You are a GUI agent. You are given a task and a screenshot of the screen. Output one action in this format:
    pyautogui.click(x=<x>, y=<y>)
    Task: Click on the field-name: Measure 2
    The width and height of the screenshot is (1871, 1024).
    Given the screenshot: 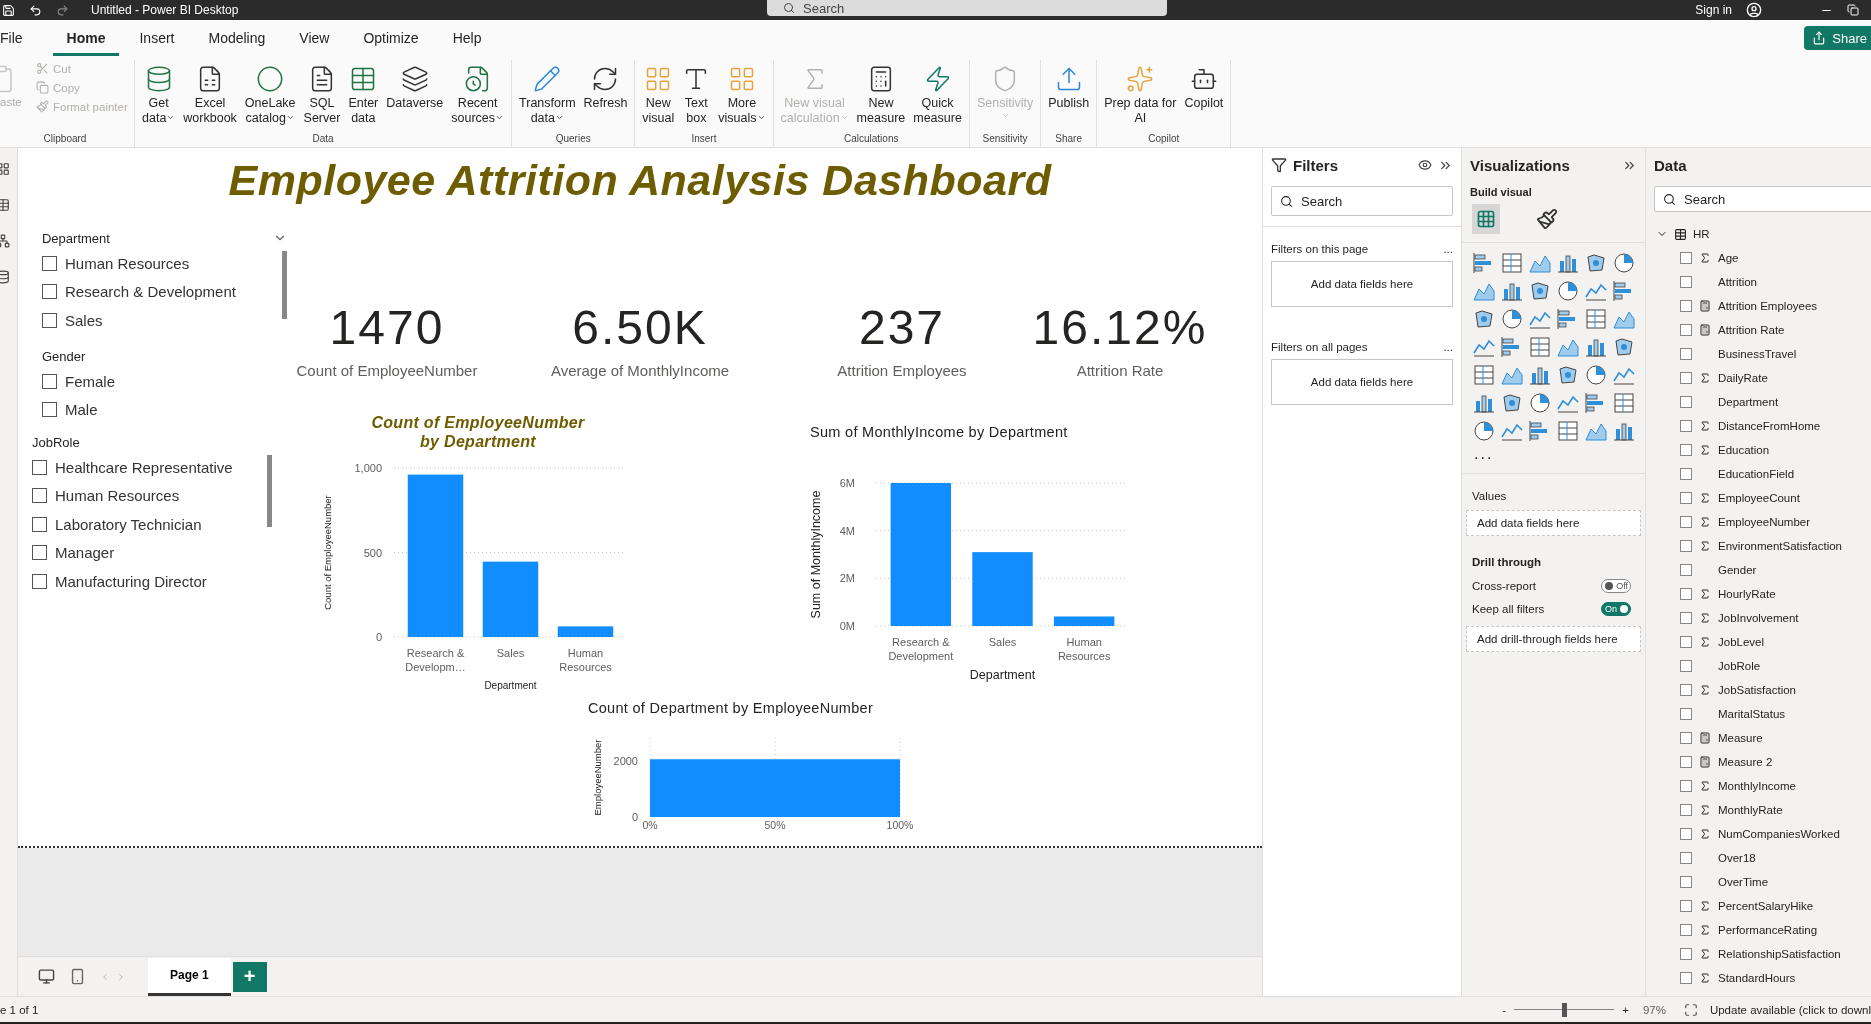 What is the action you would take?
    pyautogui.click(x=1745, y=762)
    